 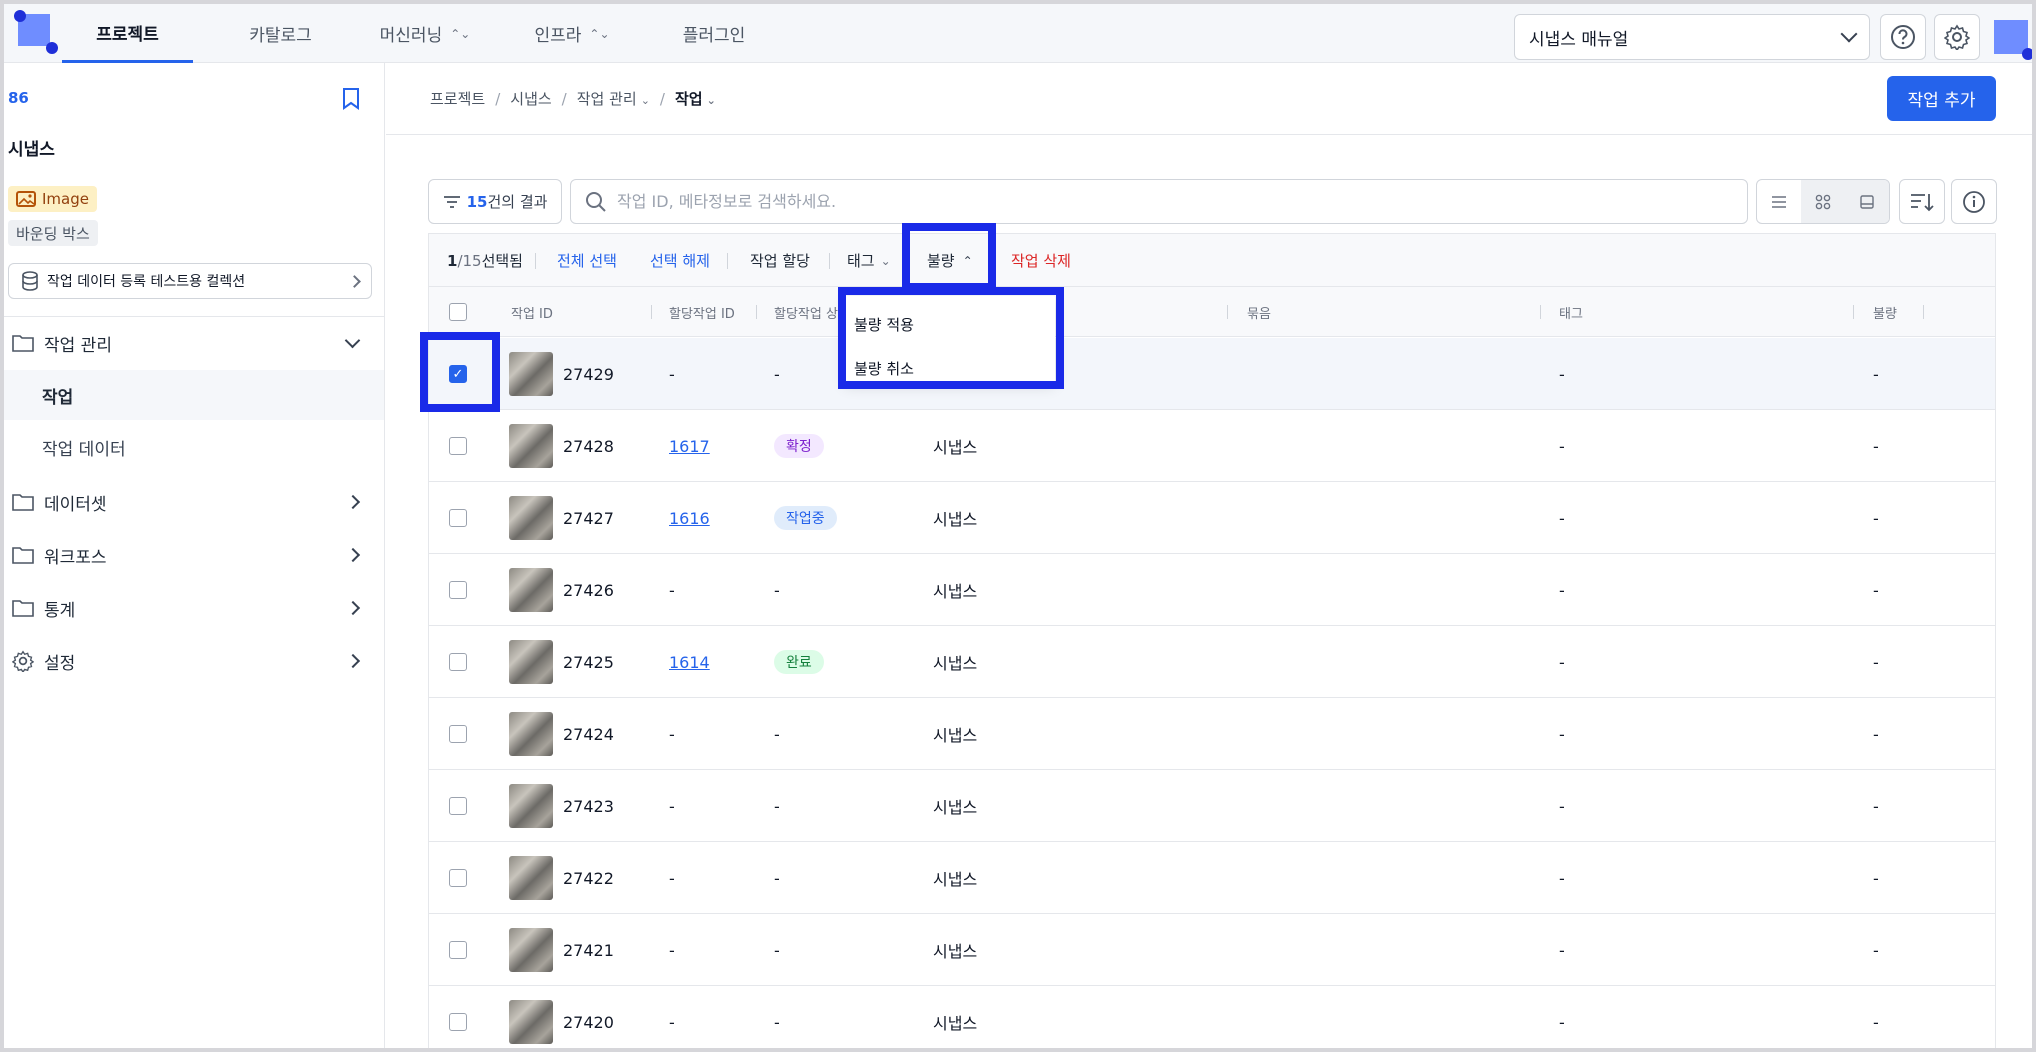 What do you see at coordinates (1212, 878) in the screenshot?
I see `table-row: 27422 - - 시냅스 - -` at bounding box center [1212, 878].